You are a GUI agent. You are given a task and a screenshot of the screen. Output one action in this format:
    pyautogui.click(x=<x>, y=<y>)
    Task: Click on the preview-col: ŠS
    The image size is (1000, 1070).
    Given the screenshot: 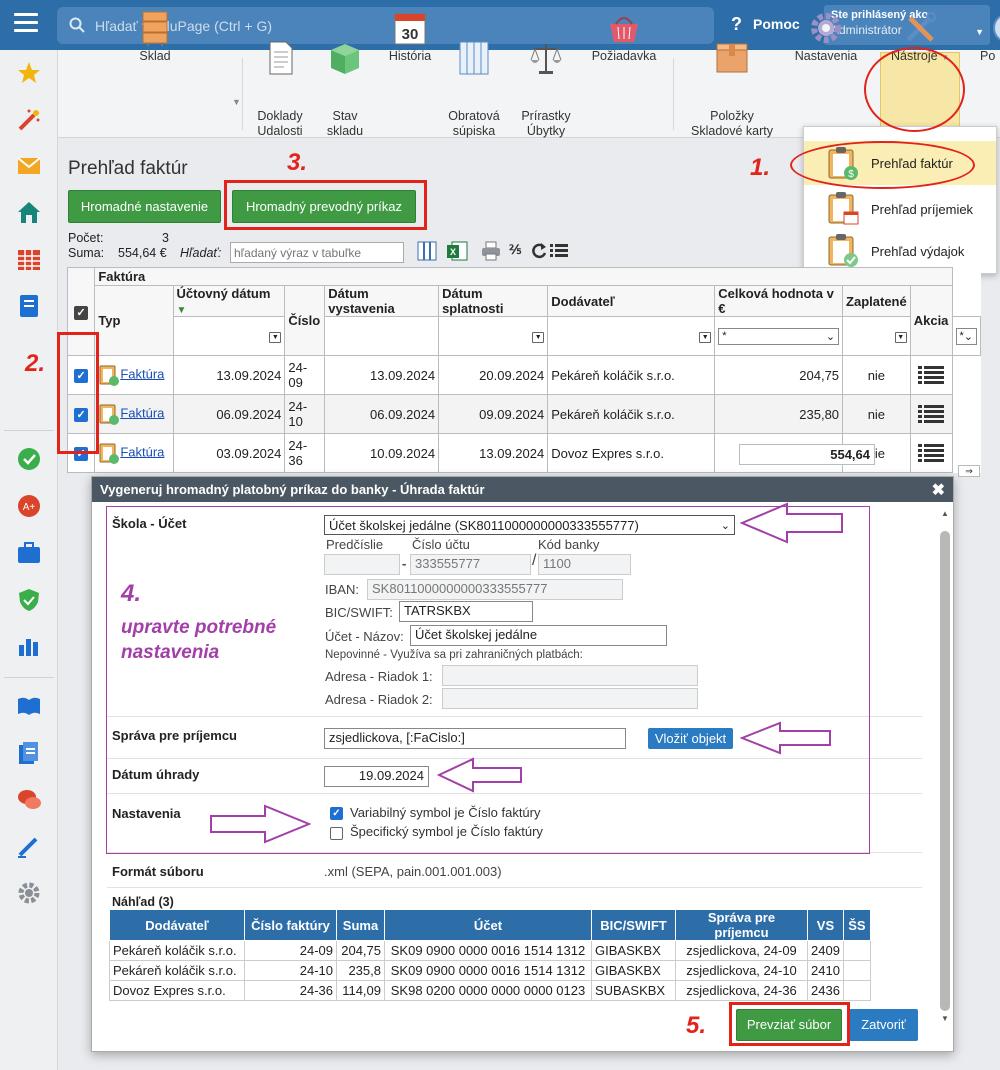 What is the action you would take?
    pyautogui.click(x=856, y=925)
    